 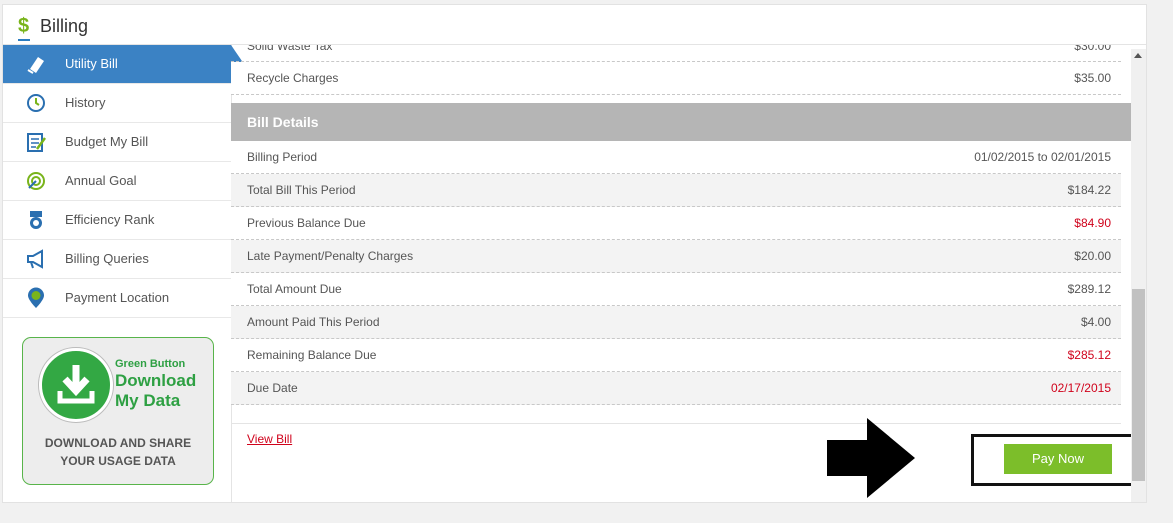 I want to click on sidebar-item-annual-goal: Annual Goal, so click(x=117, y=181).